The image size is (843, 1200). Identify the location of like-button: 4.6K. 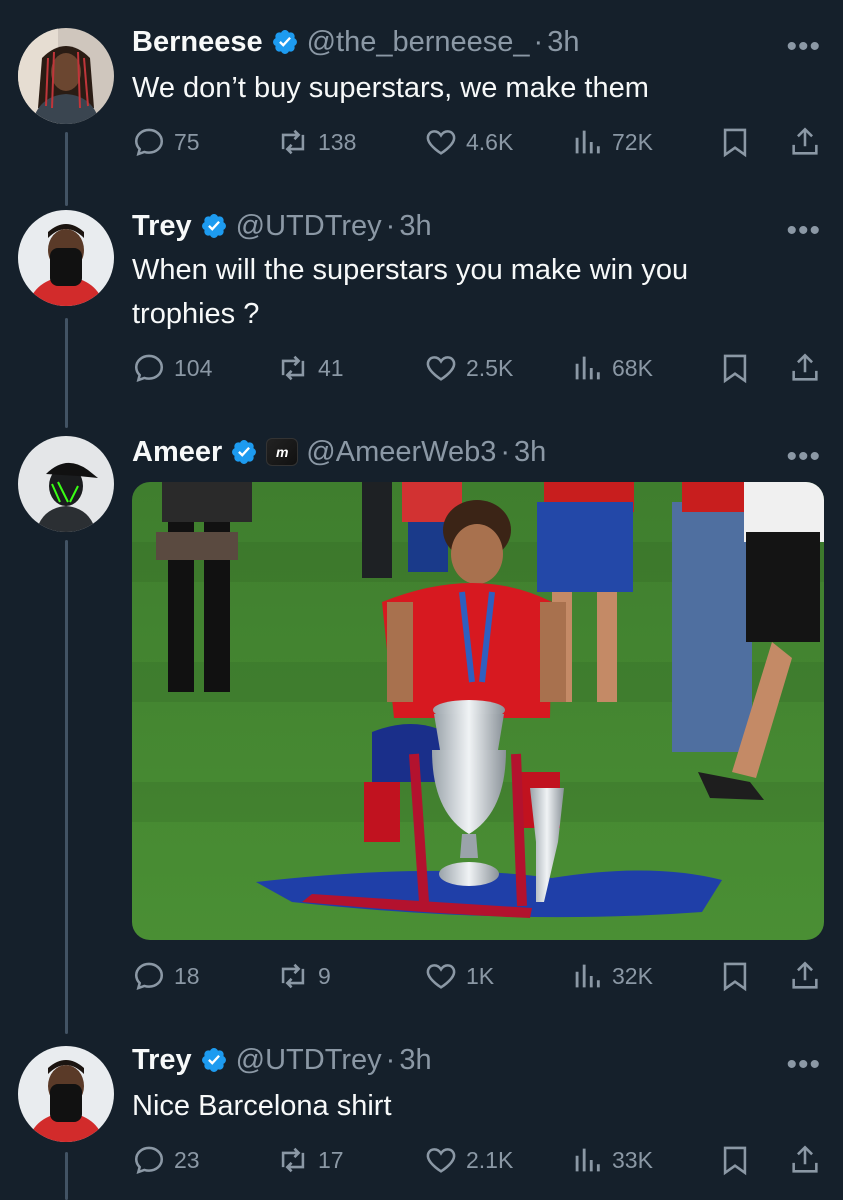
(468, 142).